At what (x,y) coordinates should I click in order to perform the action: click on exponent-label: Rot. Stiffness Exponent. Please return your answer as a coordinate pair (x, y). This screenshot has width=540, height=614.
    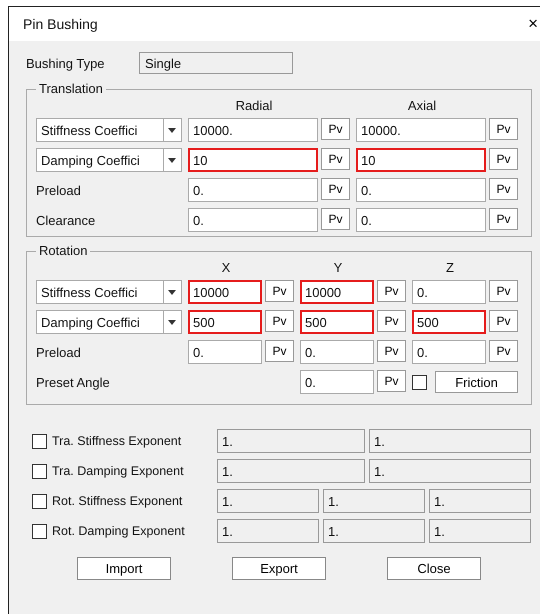
    Looking at the image, I should click on (118, 501).